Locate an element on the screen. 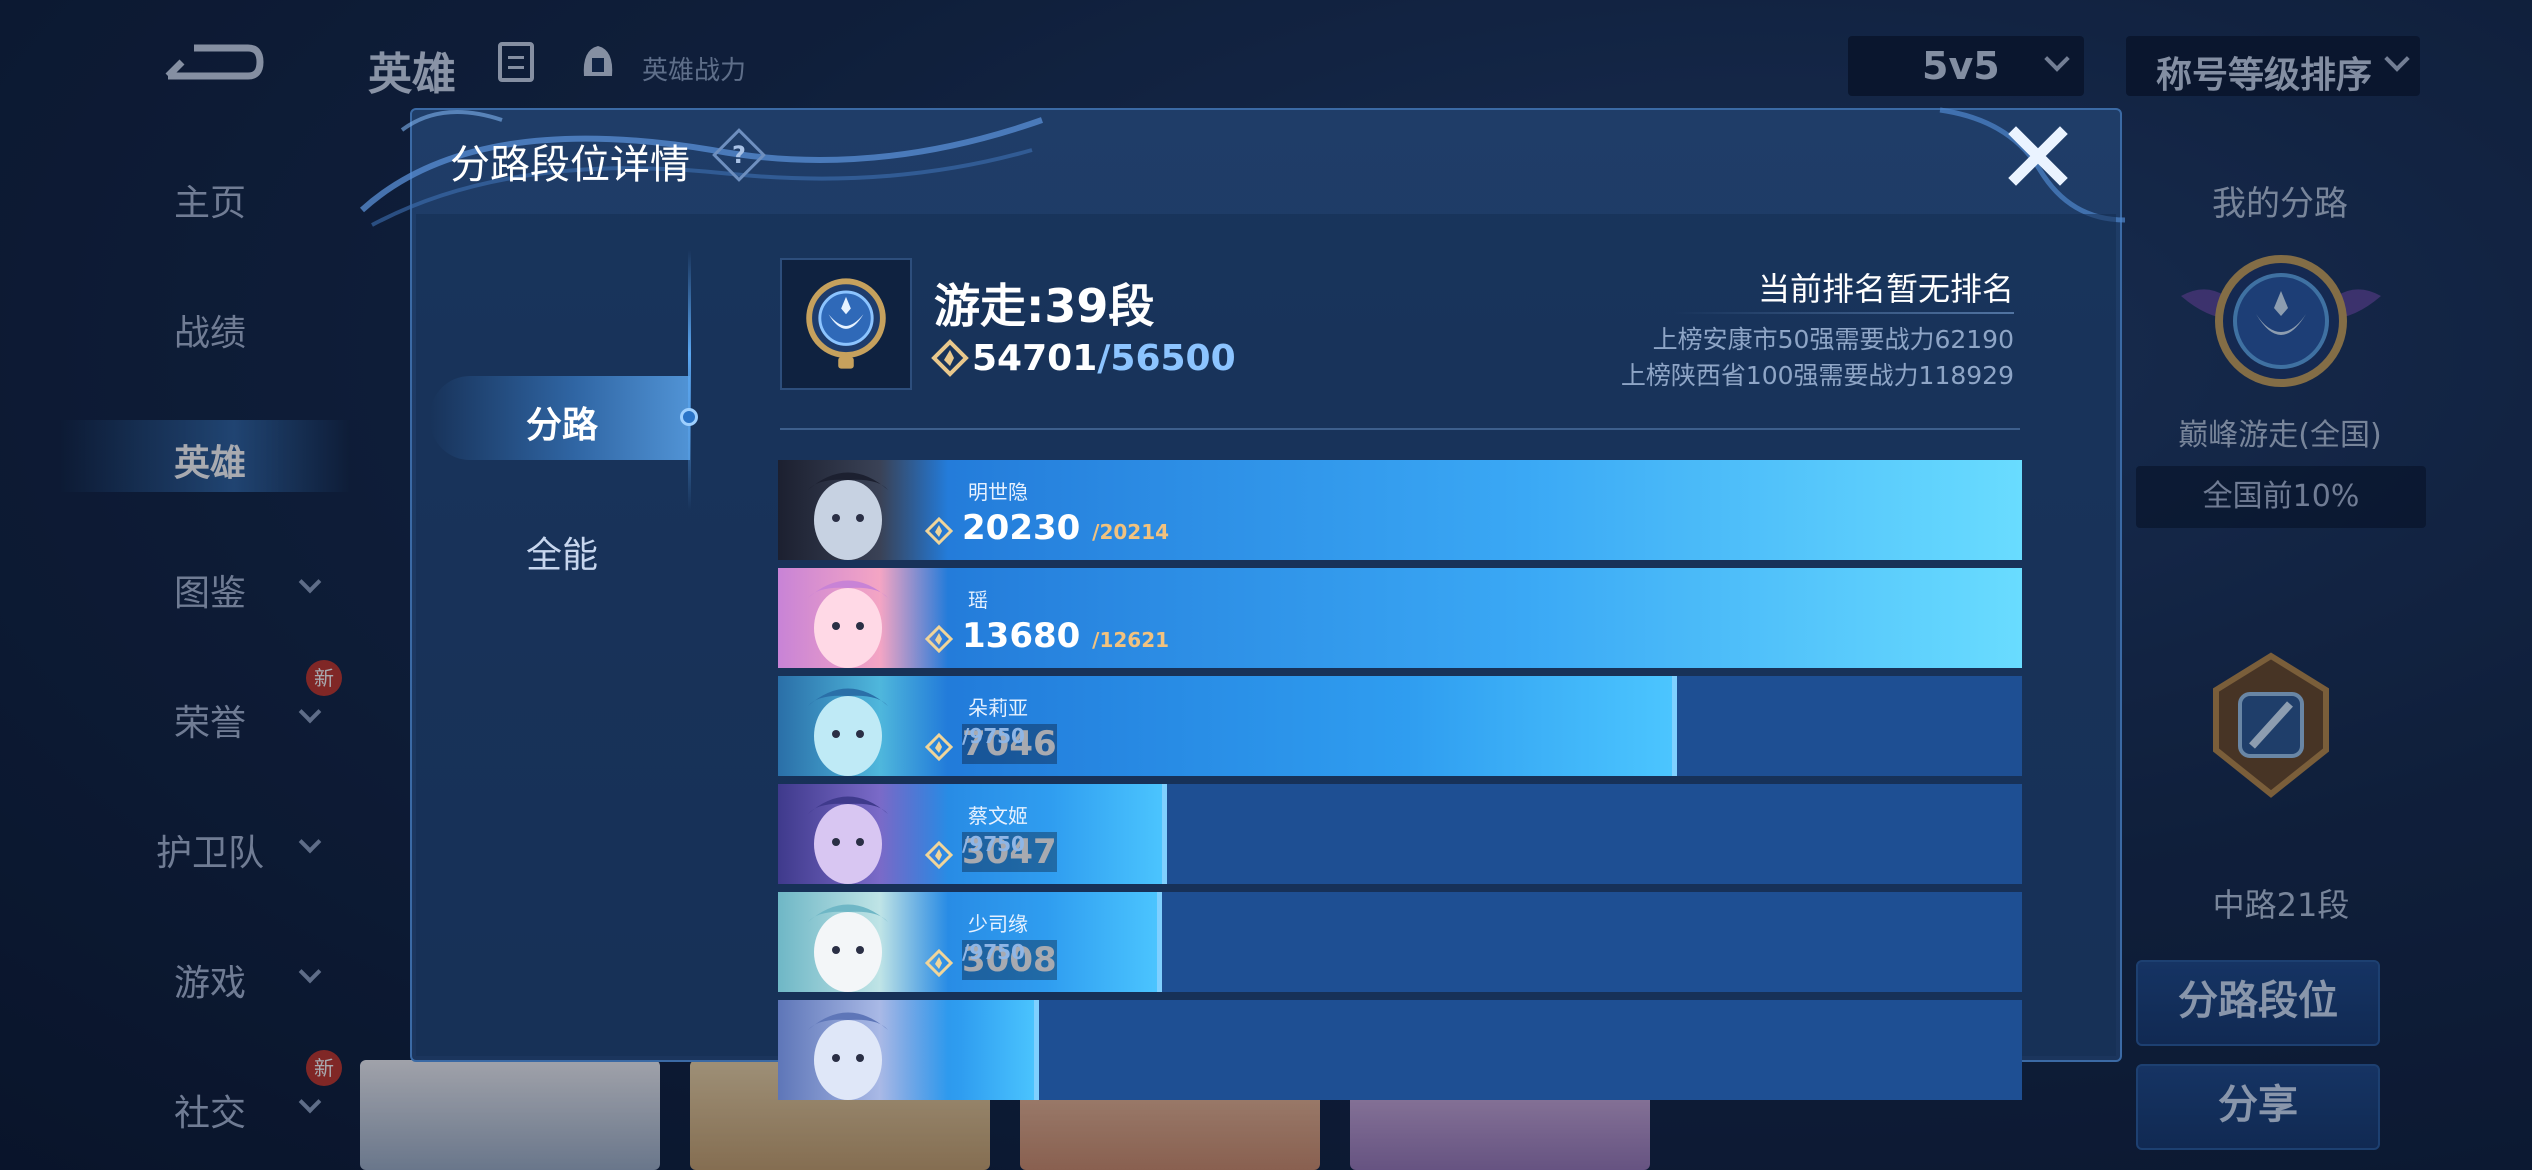 The image size is (2532, 1170). lane-power-current: 54701 is located at coordinates (1035, 358).